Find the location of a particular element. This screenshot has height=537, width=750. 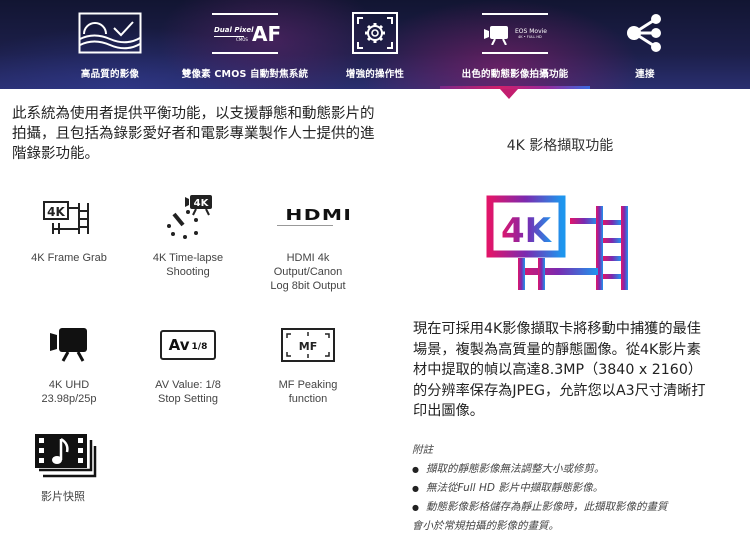

av-value-icon: Av 1/8 is located at coordinates (188, 345).